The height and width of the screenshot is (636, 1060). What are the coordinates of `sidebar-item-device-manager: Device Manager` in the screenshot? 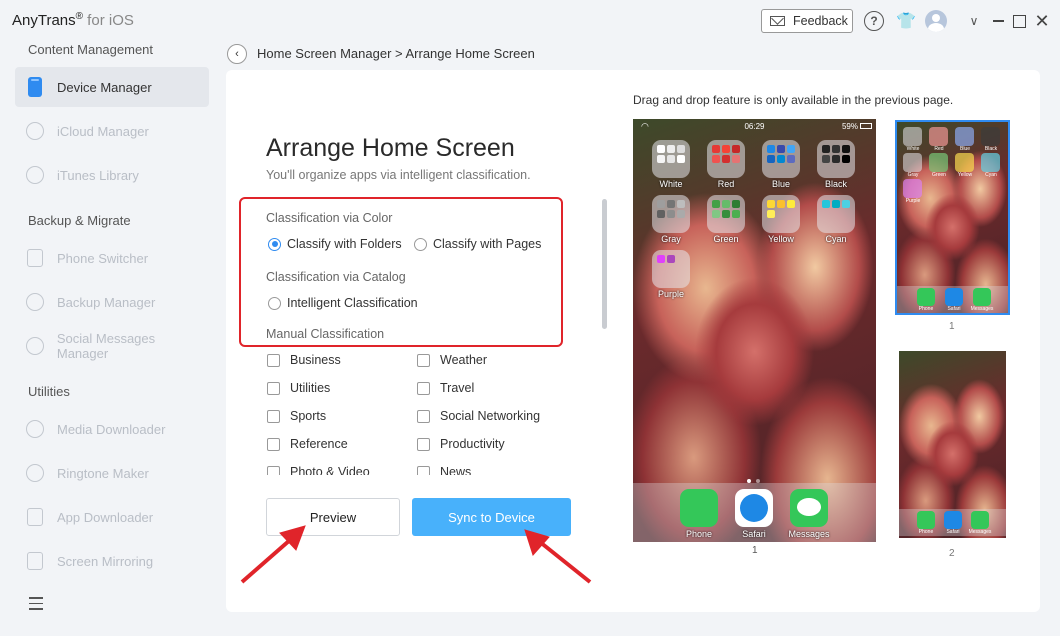 It's located at (112, 87).